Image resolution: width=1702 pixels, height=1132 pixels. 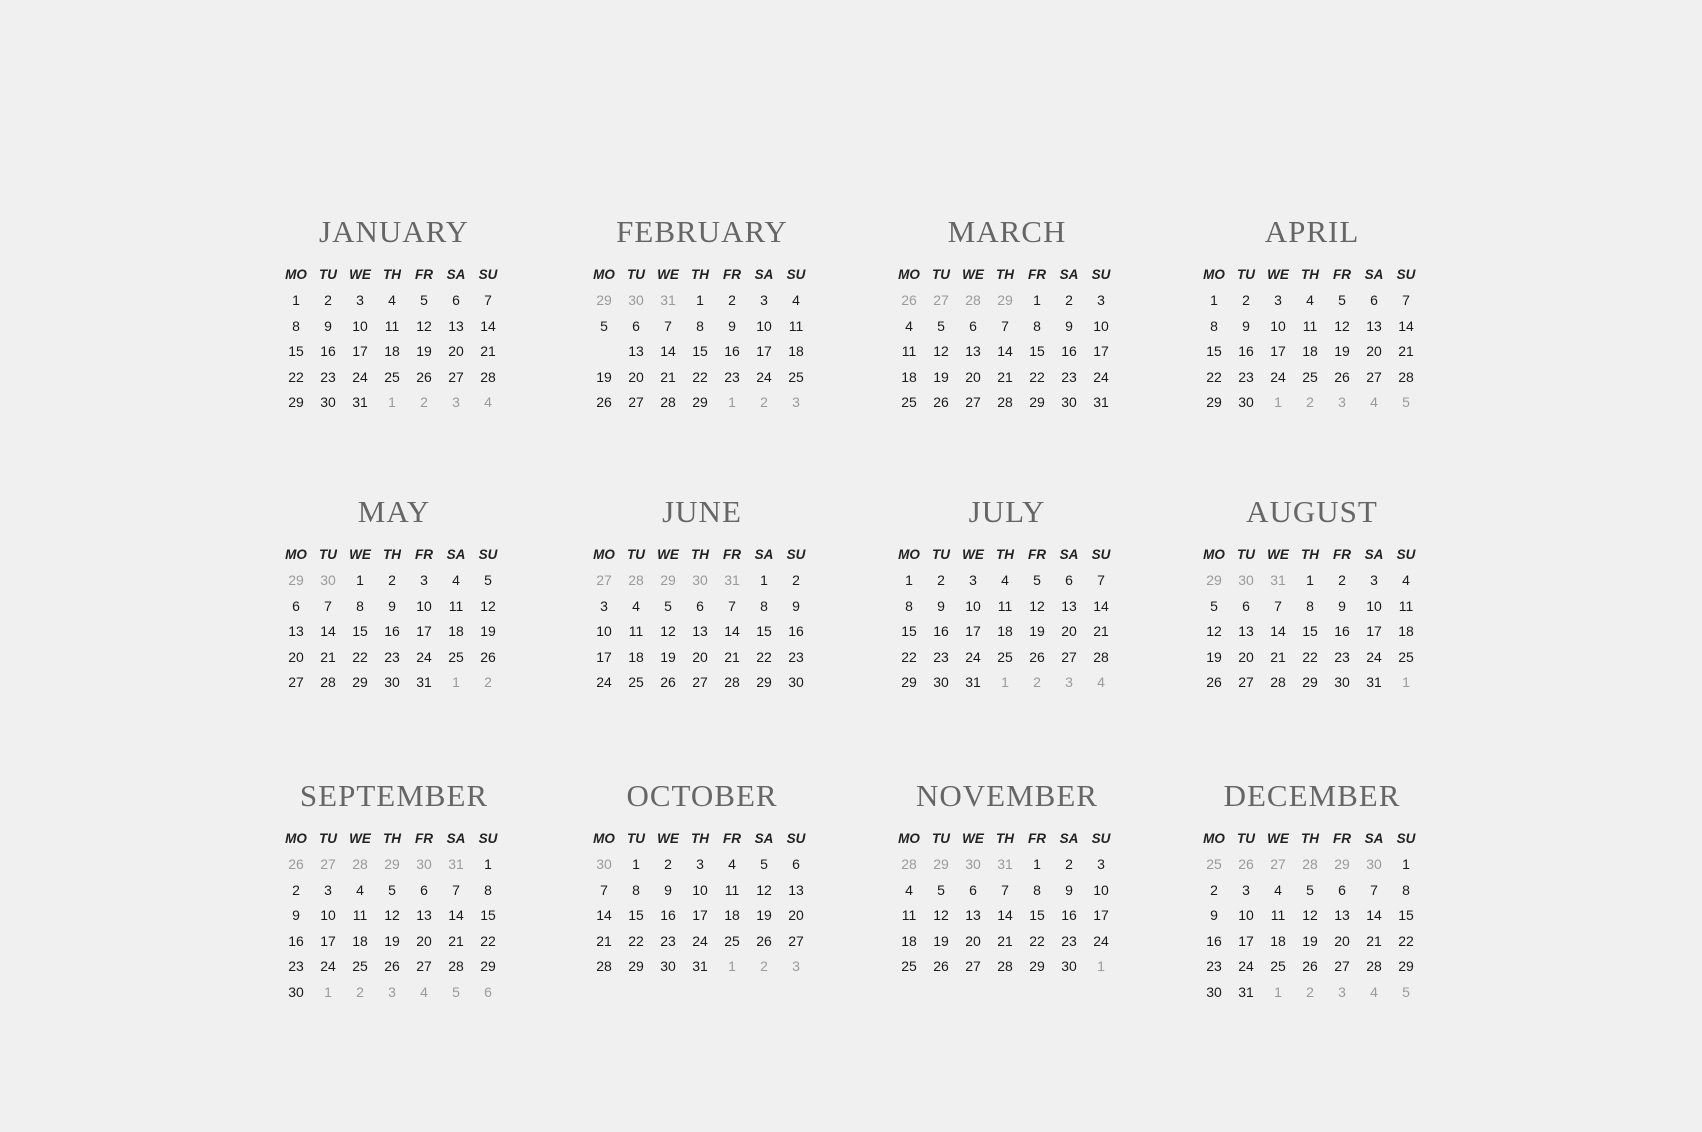 What do you see at coordinates (636, 274) in the screenshot?
I see `weekday-label: TU` at bounding box center [636, 274].